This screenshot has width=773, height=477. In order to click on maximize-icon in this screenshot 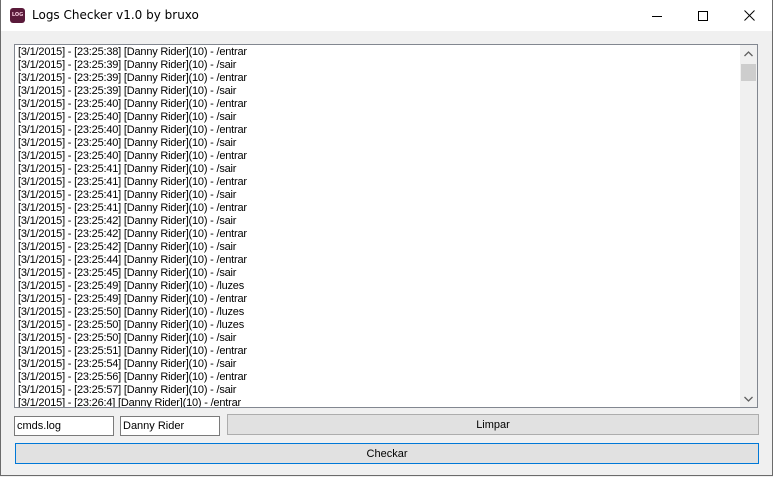, I will do `click(703, 15)`.